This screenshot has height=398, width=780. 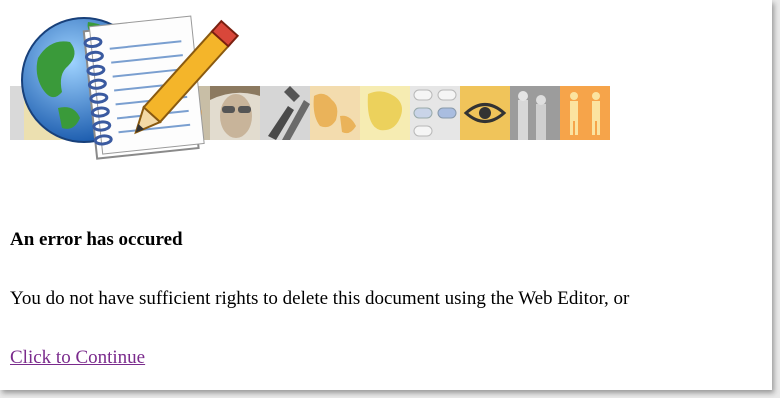 What do you see at coordinates (96, 239) in the screenshot?
I see `error-heading: An error has occured` at bounding box center [96, 239].